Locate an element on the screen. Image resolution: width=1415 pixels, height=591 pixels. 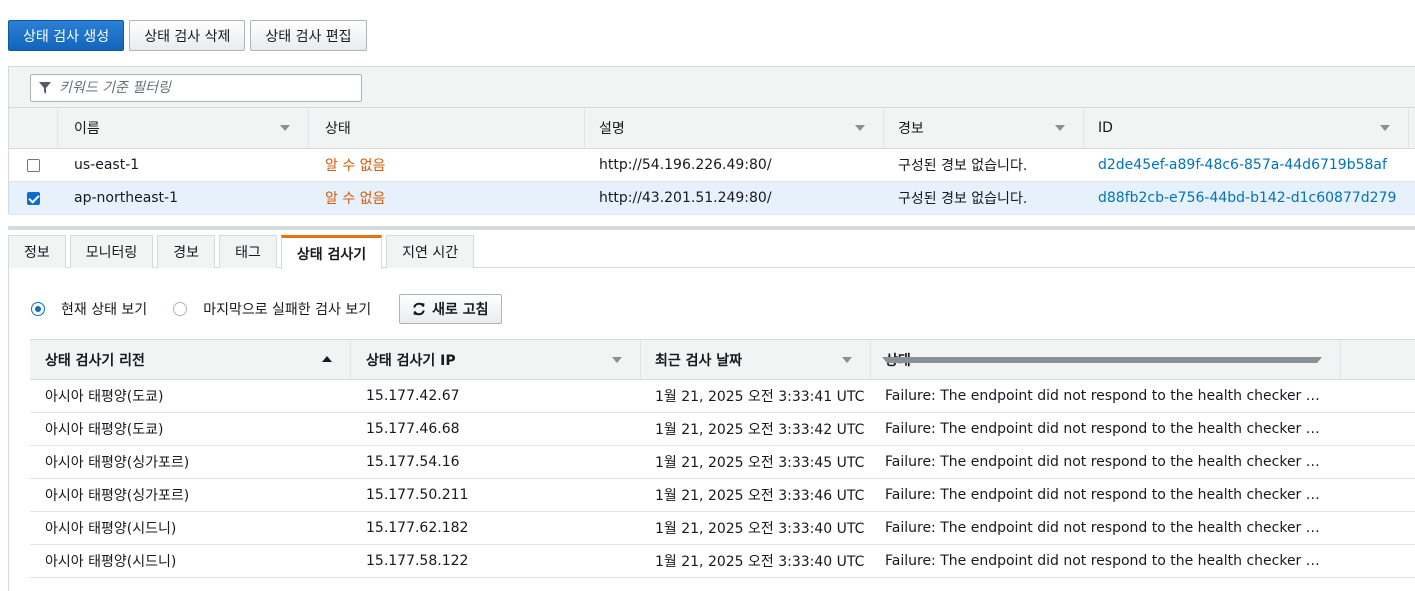
row-description: http://54.196.226.49:80/ is located at coordinates (685, 165).